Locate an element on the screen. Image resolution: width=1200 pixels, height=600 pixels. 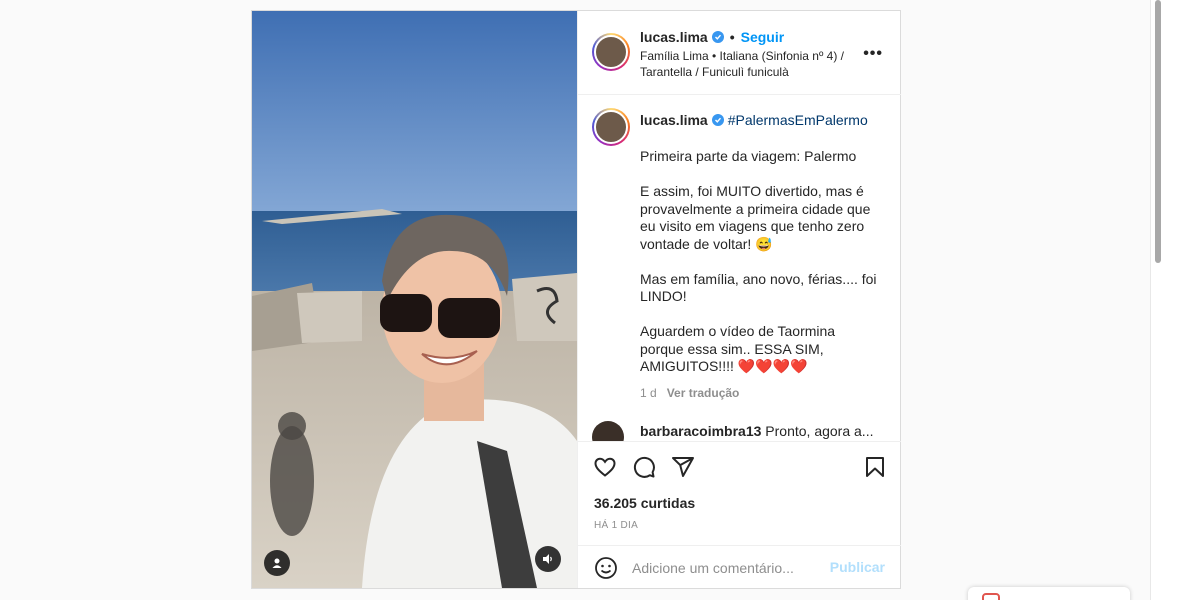
right-gutter is located at coordinates (1182, 300).